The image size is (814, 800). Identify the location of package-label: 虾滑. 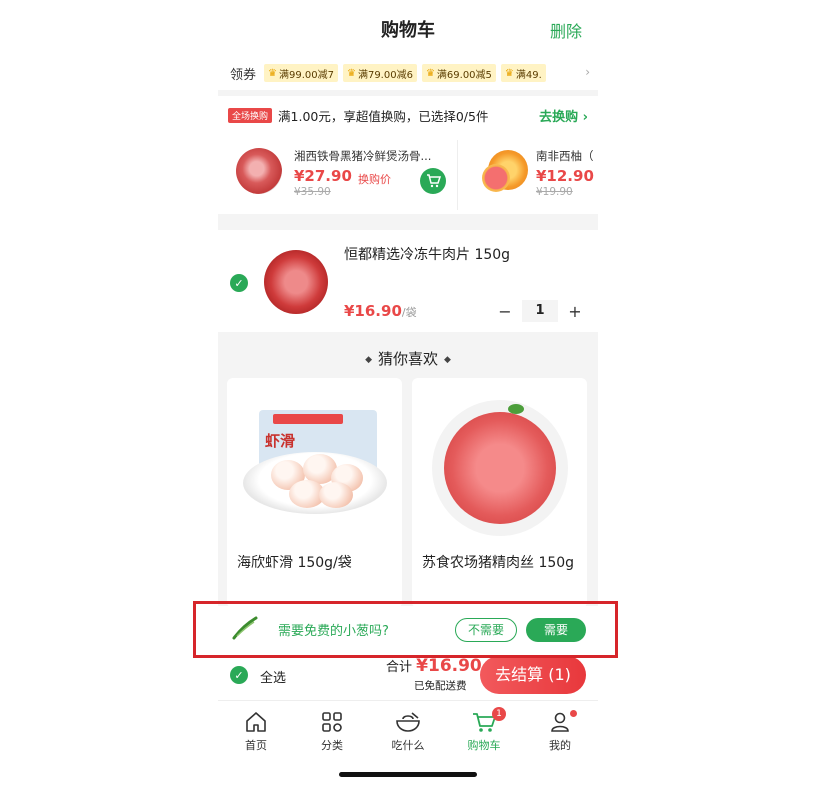
(280, 441).